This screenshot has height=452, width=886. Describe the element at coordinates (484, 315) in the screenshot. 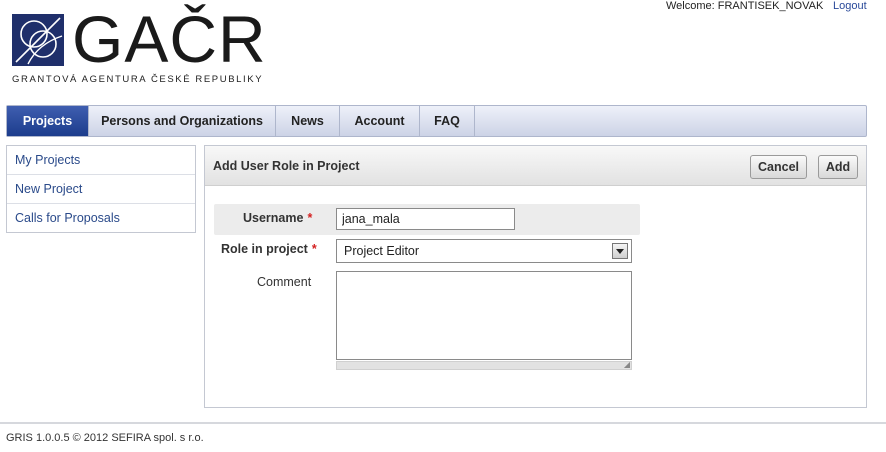

I see `comment-textarea` at that location.